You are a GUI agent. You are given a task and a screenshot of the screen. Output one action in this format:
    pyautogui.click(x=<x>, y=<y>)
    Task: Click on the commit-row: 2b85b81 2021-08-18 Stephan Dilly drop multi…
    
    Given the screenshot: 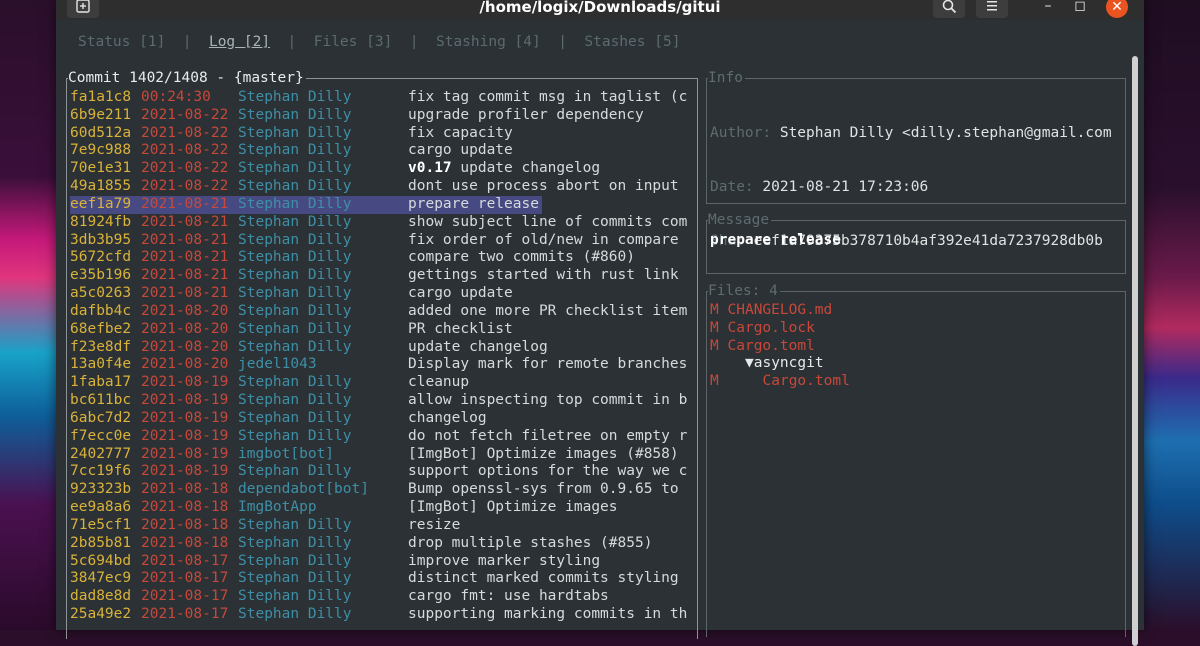 What is the action you would take?
    pyautogui.click(x=382, y=544)
    